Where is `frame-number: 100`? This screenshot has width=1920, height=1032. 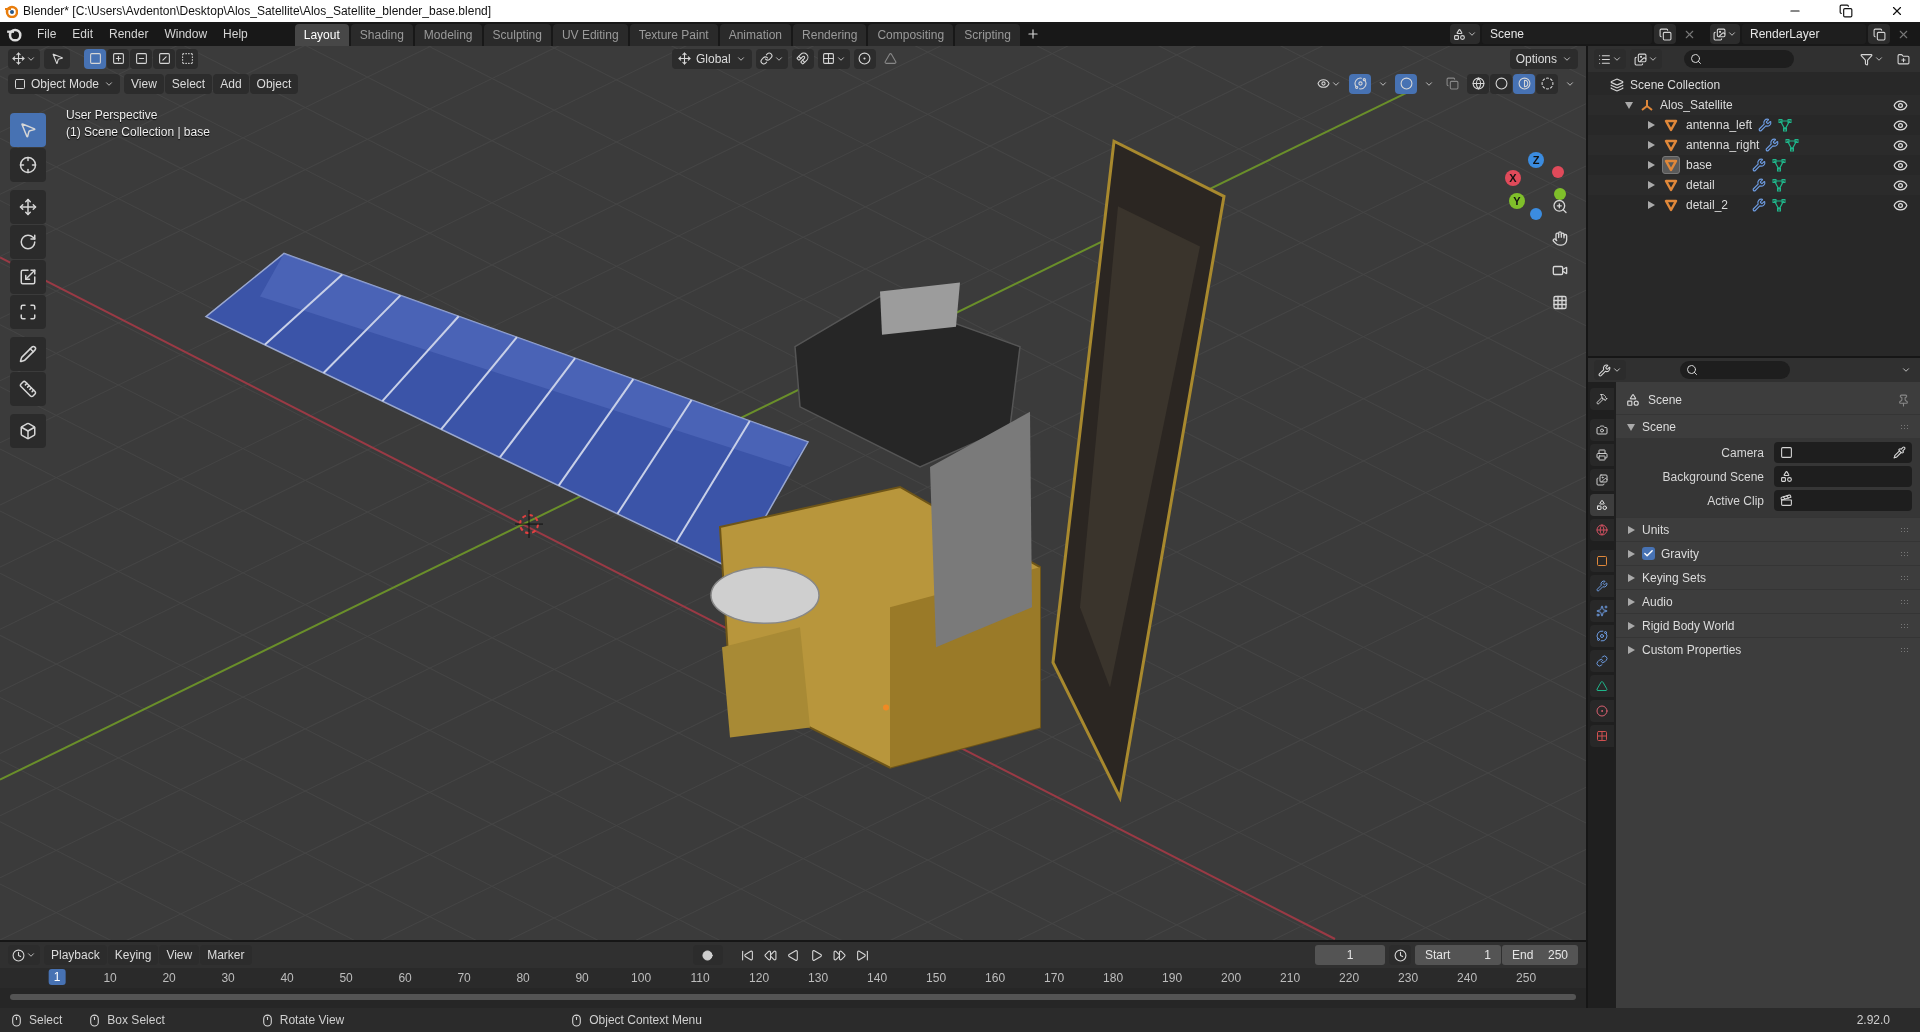
frame-number: 100 is located at coordinates (641, 978).